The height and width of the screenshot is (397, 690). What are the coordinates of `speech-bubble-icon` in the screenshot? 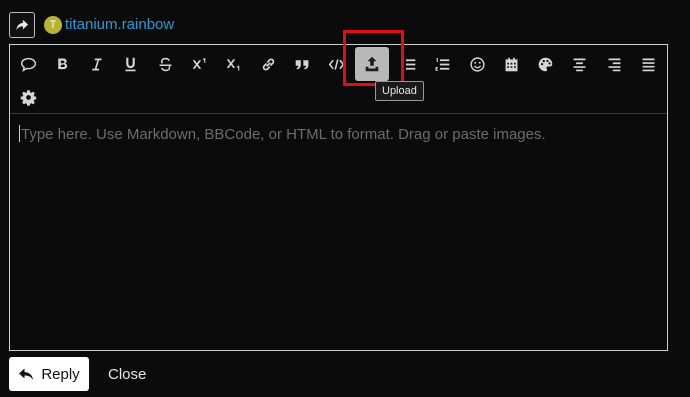 It's located at (28, 64).